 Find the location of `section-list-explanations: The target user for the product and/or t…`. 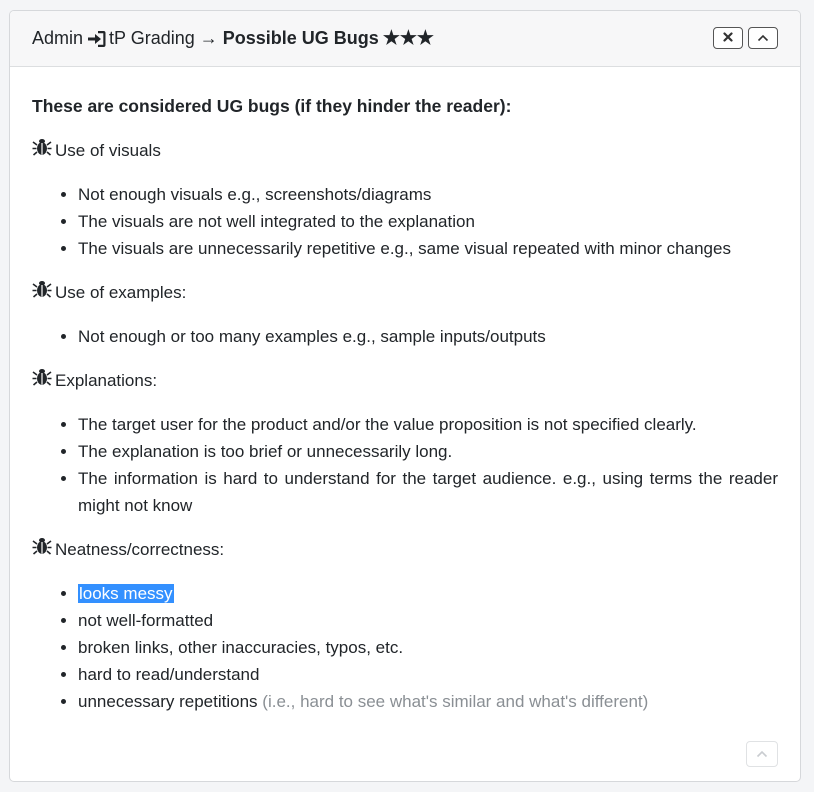

section-list-explanations: The target user for the product and/or t… is located at coordinates (405, 465).